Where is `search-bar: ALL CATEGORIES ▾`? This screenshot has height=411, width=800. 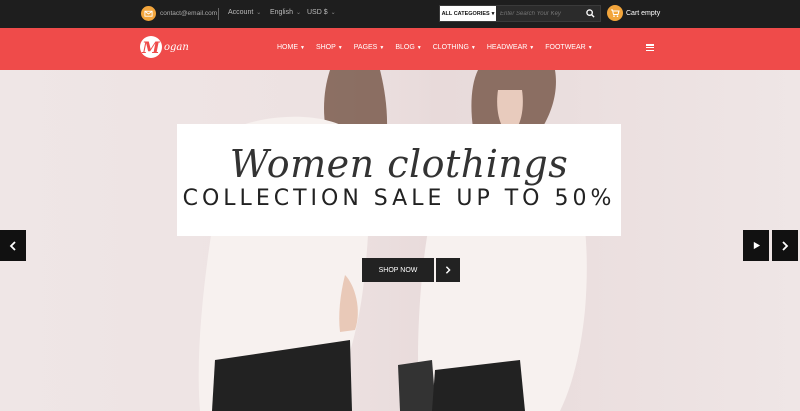
search-bar: ALL CATEGORIES ▾ is located at coordinates (520, 13).